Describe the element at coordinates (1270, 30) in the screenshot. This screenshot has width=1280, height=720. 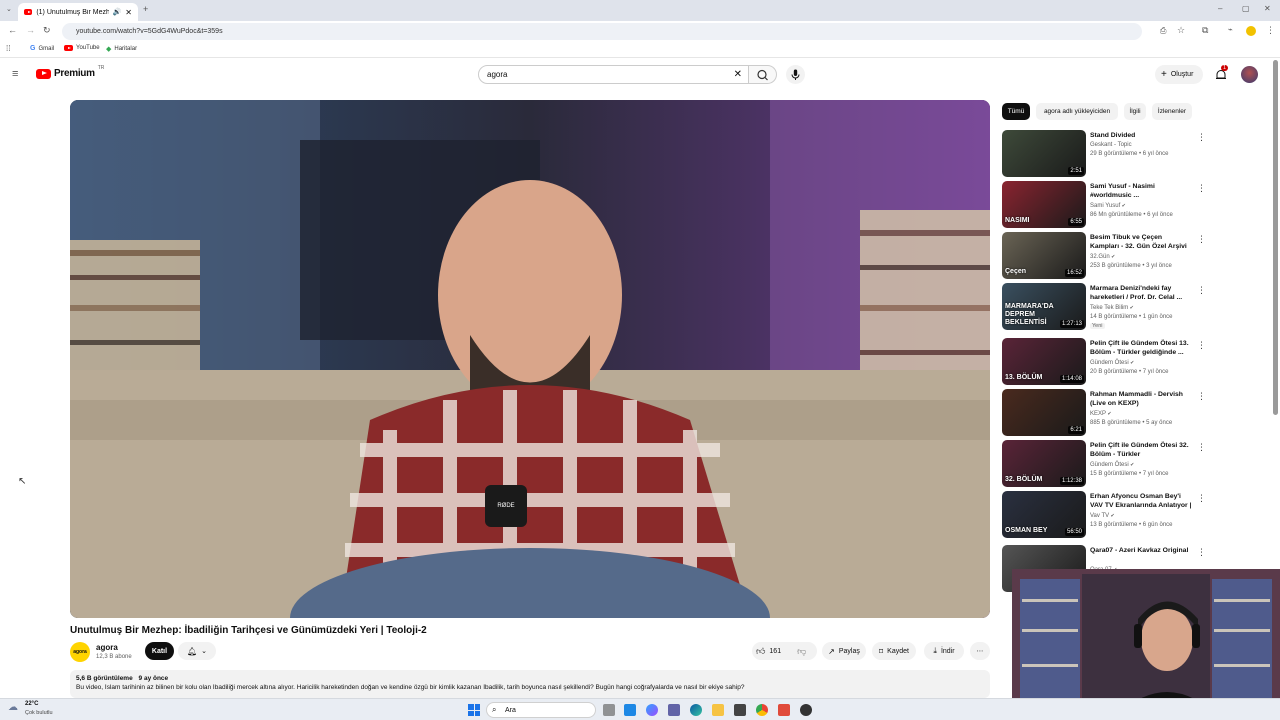
I see `browser-menu-icon: ⋮` at that location.